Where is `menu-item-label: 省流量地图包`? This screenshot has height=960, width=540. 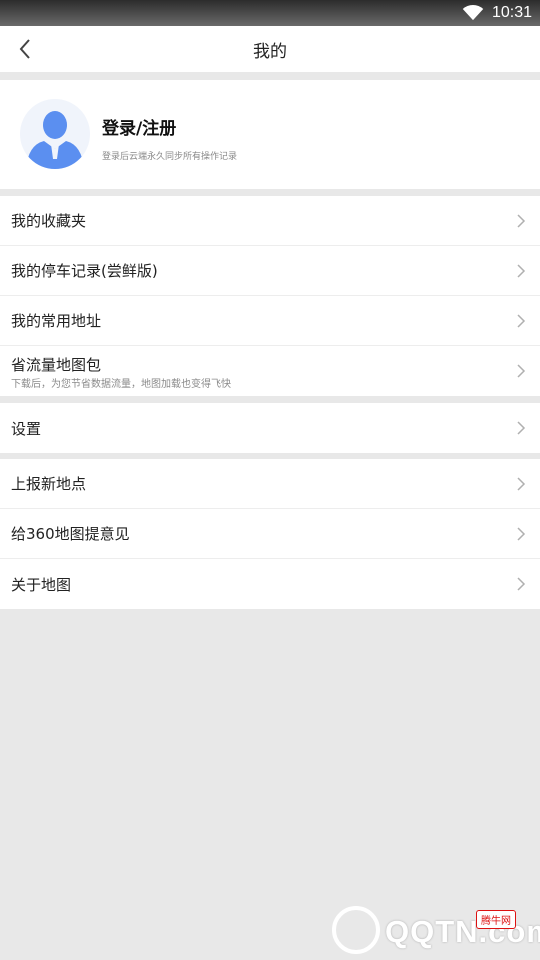
menu-item-label: 省流量地图包 is located at coordinates (56, 365).